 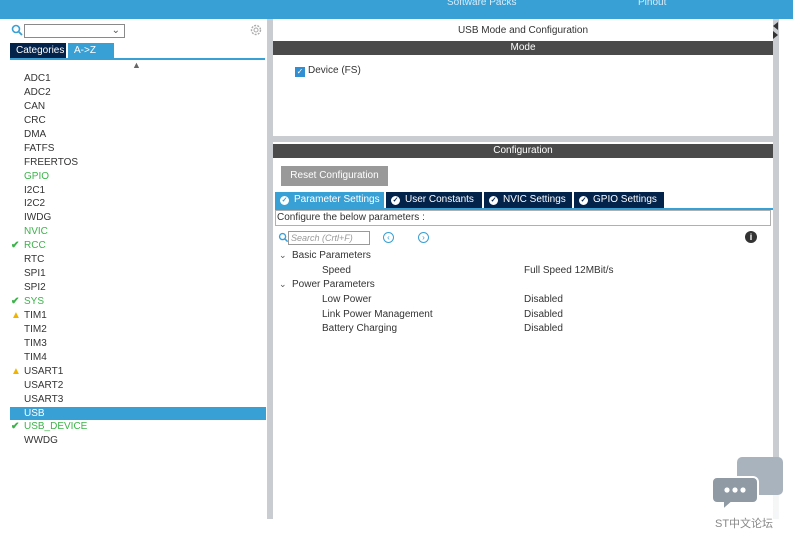 I want to click on previous-match-icon: ‹, so click(x=388, y=237).